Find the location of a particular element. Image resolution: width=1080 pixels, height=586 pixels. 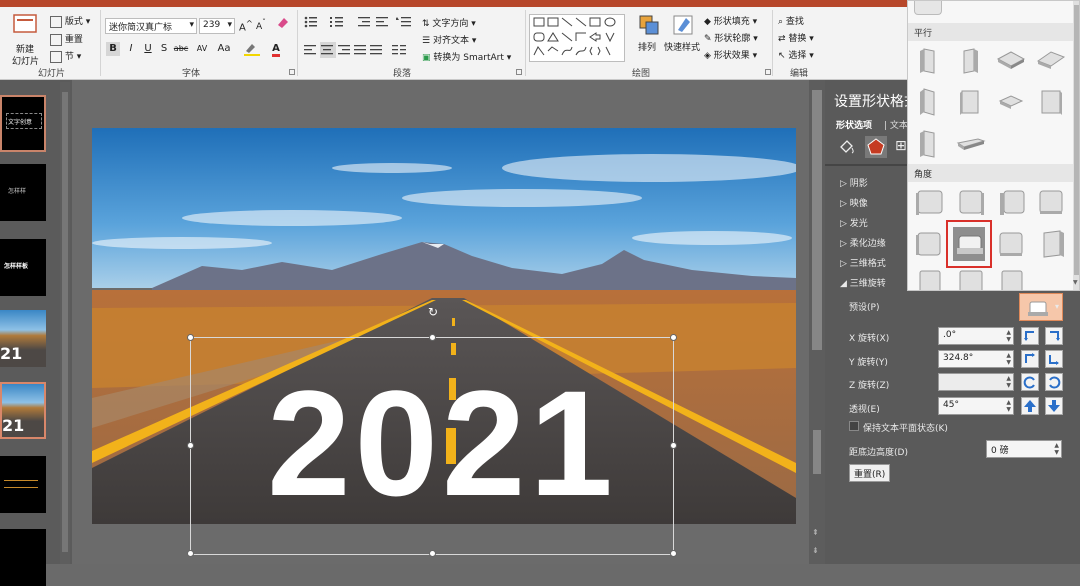

layout-button: 版式 ▾ is located at coordinates (70, 21).